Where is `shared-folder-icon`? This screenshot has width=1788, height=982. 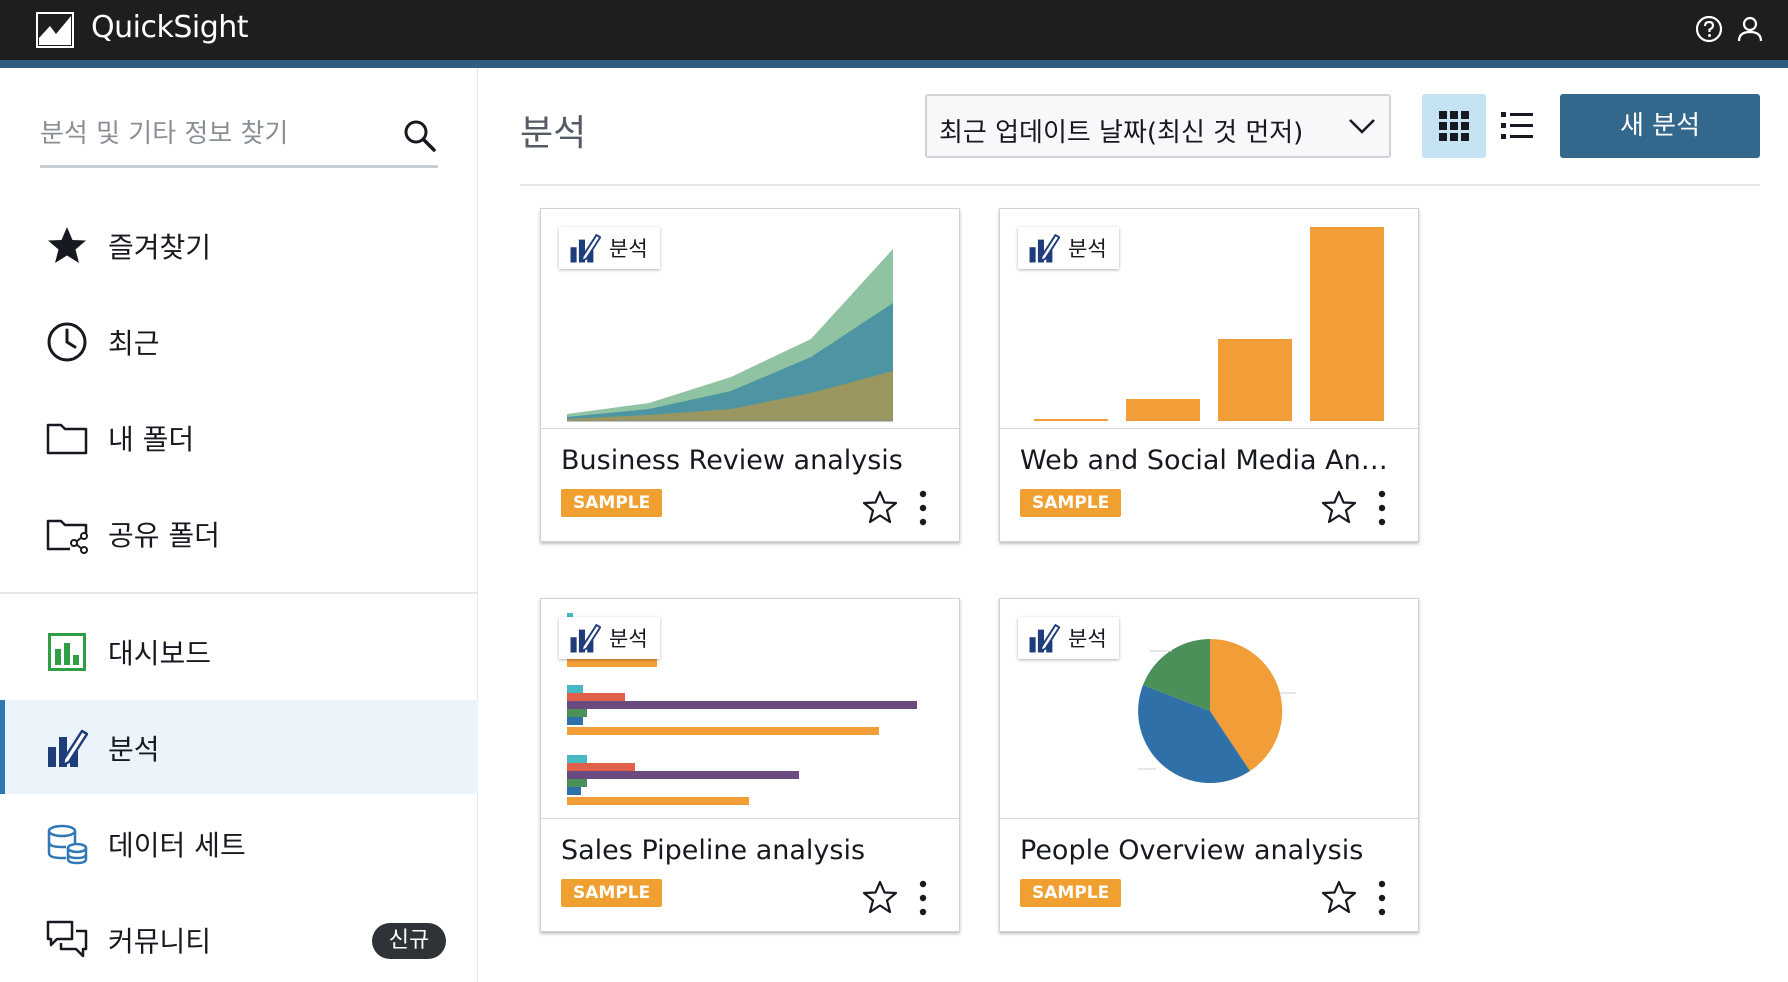 shared-folder-icon is located at coordinates (67, 536).